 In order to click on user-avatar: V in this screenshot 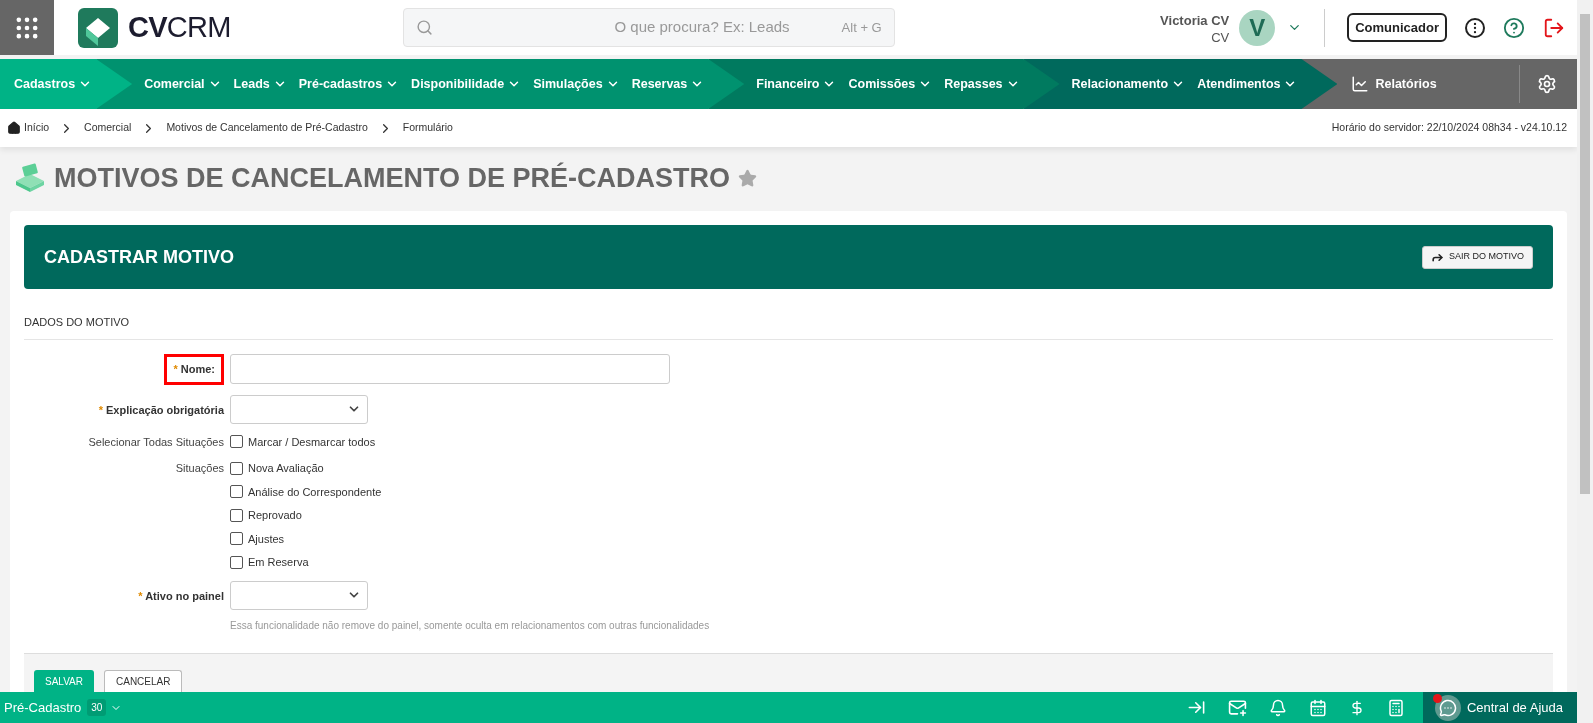, I will do `click(1257, 27)`.